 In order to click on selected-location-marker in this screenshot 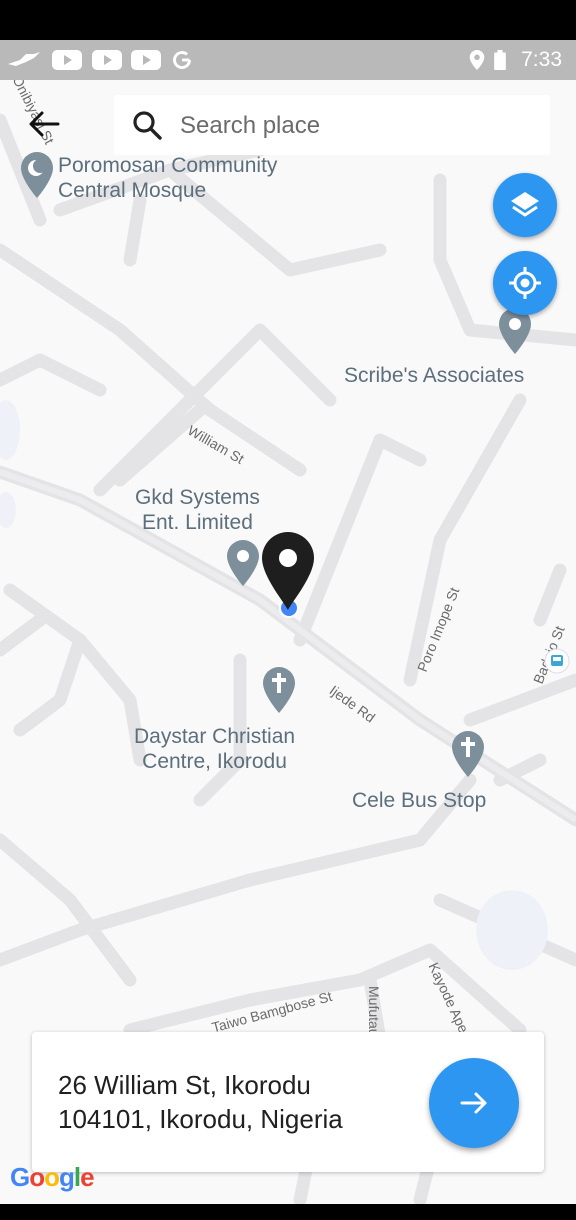, I will do `click(288, 578)`.